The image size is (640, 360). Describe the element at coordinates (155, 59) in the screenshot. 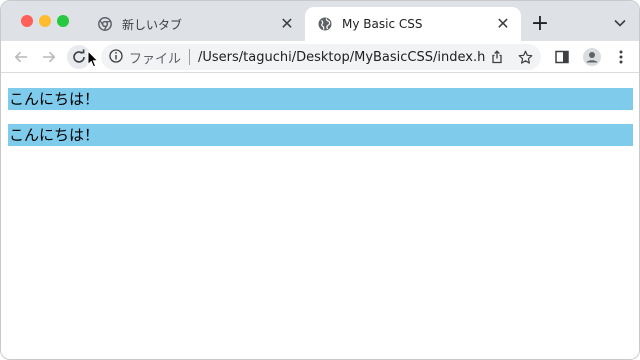

I see `site-info-label: ファイル` at that location.